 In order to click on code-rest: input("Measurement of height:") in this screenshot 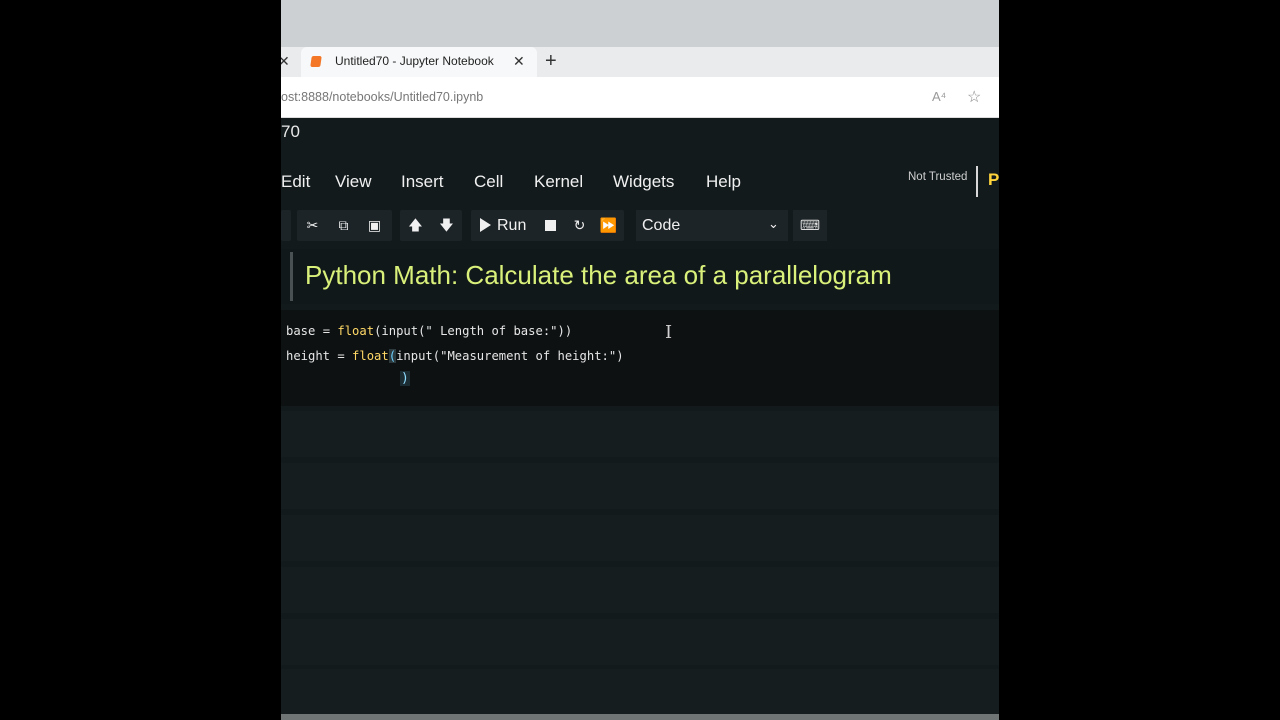, I will do `click(510, 356)`.